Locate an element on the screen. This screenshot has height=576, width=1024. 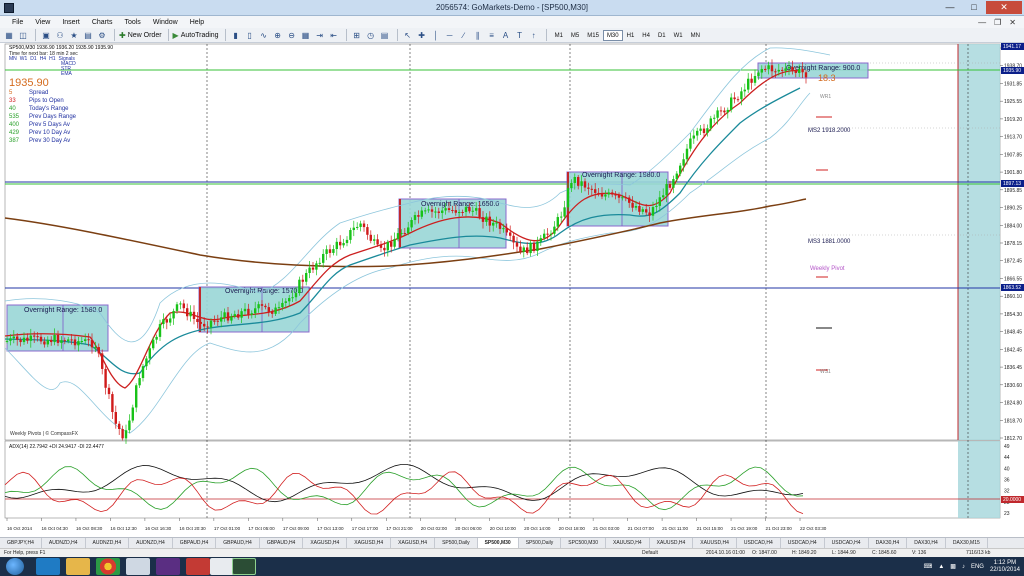
menu-help: Help is located at coordinates (197, 22).